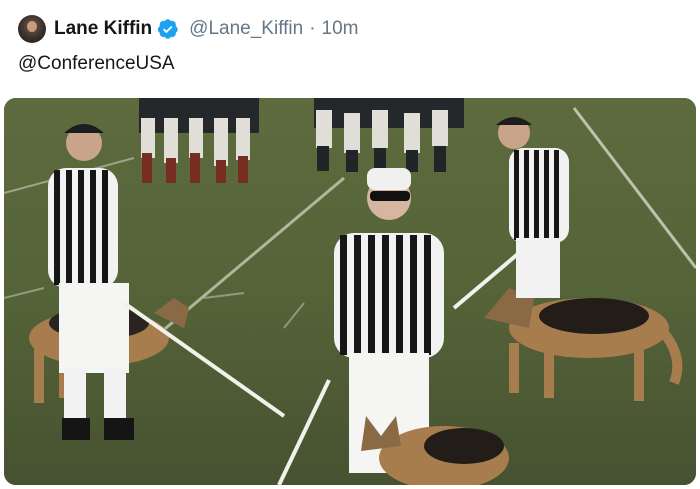 The height and width of the screenshot is (489, 700). I want to click on verified-badge-icon, so click(168, 29).